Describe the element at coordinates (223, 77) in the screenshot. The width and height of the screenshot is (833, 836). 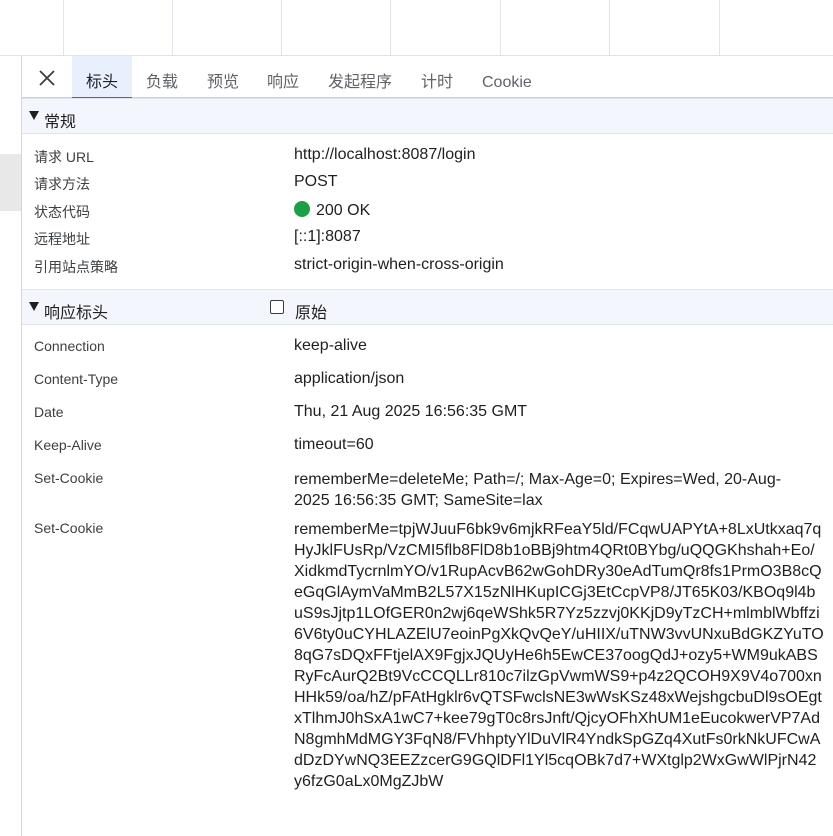
I see `tab-preview: 预览` at that location.